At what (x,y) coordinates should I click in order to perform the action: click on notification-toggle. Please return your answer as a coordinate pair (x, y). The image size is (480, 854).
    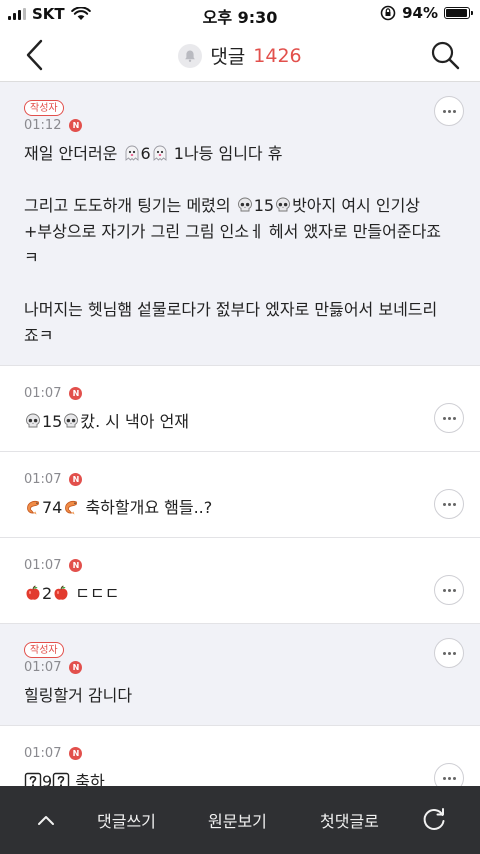
    Looking at the image, I should click on (190, 55).